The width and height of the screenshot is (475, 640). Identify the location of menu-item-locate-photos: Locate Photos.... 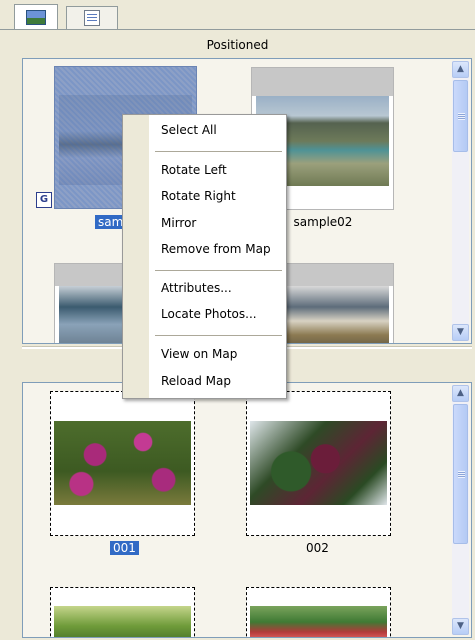
(209, 314).